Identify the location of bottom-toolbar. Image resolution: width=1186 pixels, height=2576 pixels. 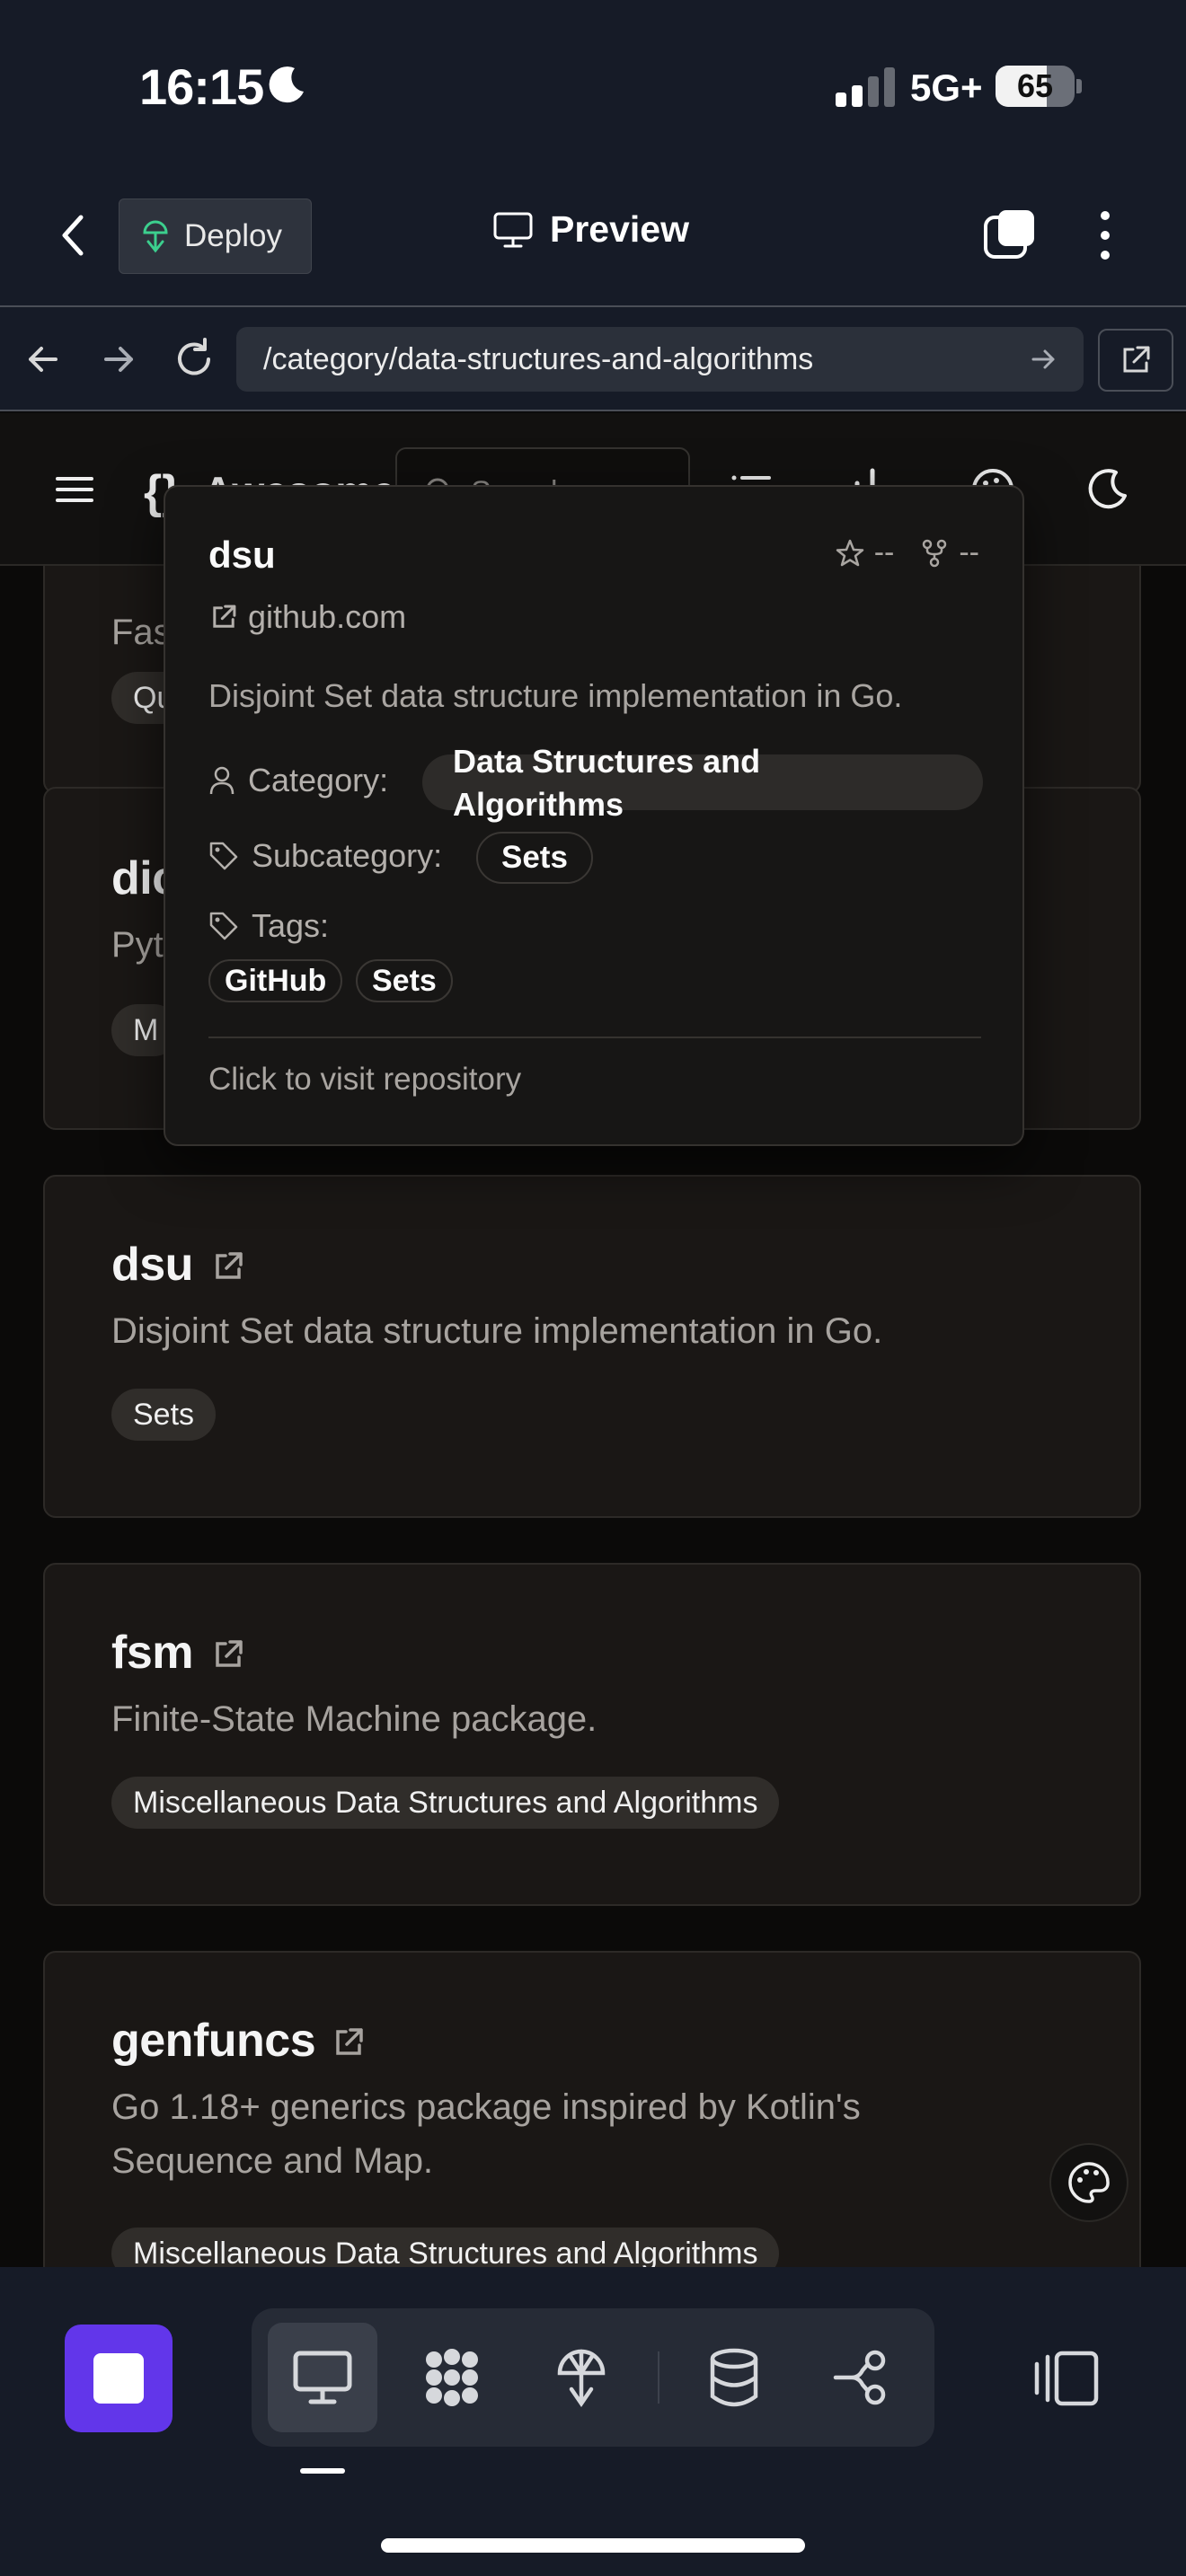
(593, 2421).